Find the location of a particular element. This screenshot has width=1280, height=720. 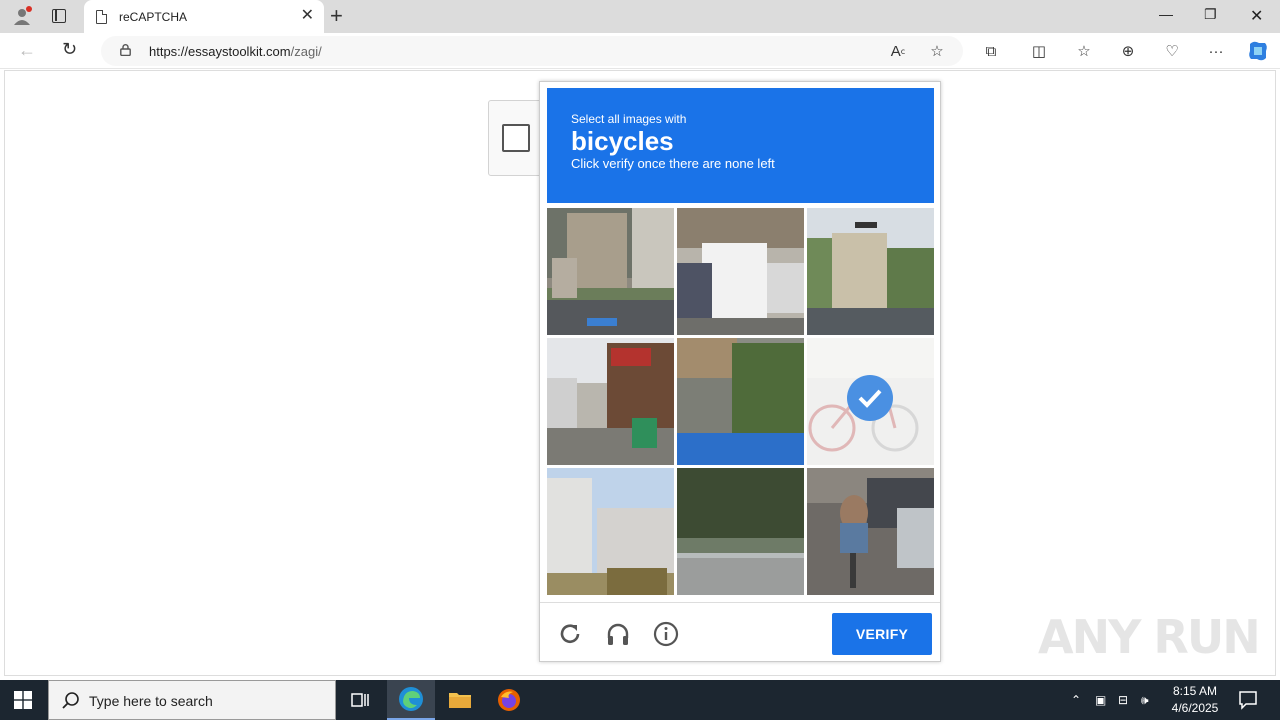

search-icon is located at coordinates (70, 700).